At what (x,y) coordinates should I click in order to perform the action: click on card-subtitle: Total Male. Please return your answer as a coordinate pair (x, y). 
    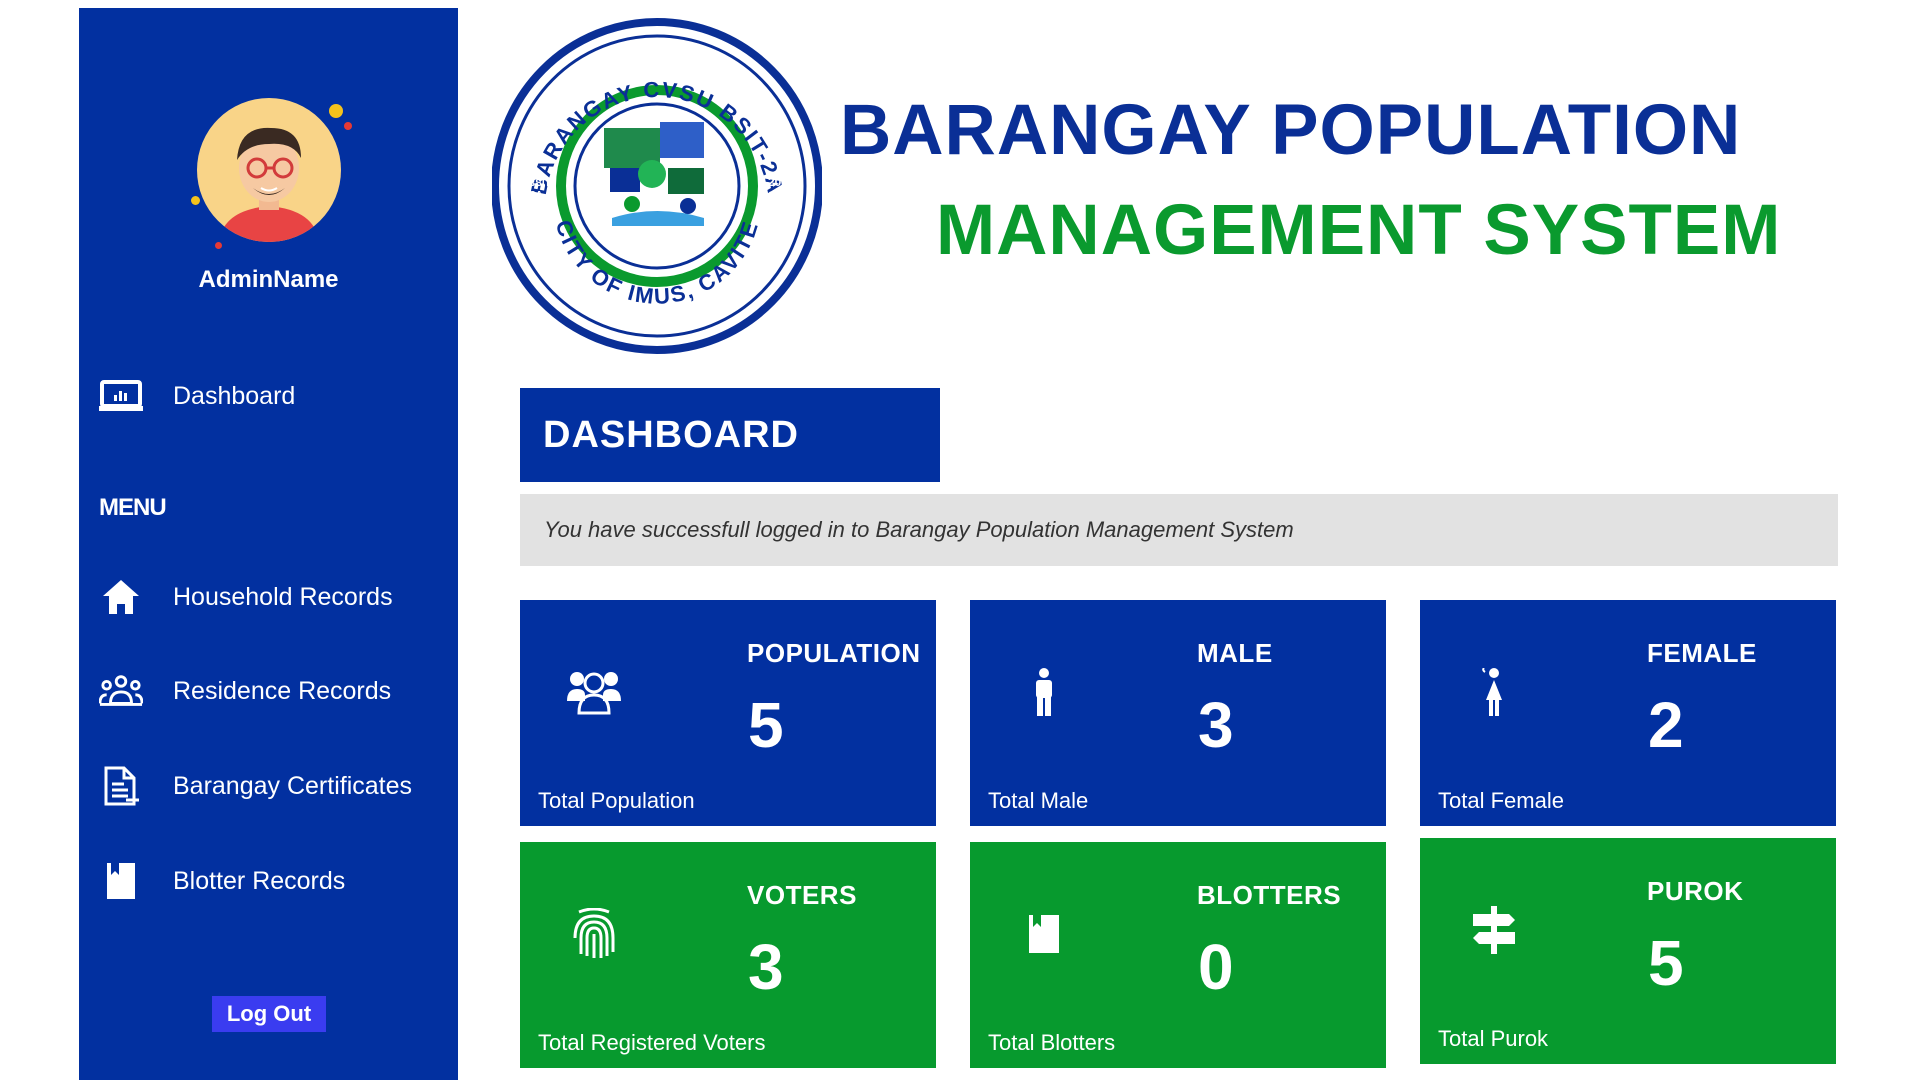
    Looking at the image, I should click on (1038, 800).